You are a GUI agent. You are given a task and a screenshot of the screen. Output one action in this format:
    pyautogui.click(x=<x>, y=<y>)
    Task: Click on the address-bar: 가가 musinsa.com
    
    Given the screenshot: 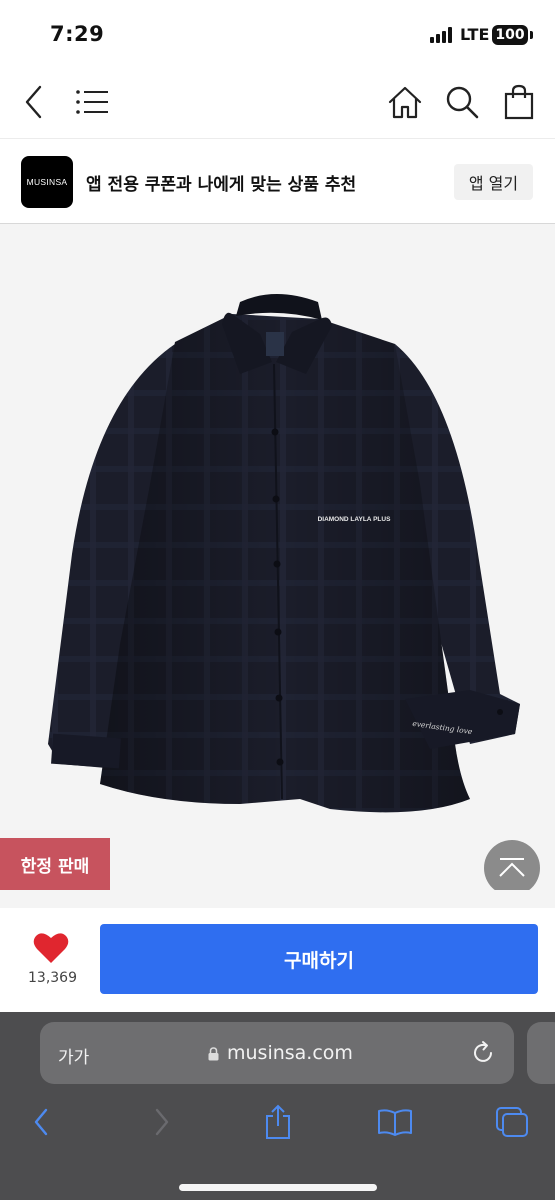 What is the action you would take?
    pyautogui.click(x=277, y=1053)
    